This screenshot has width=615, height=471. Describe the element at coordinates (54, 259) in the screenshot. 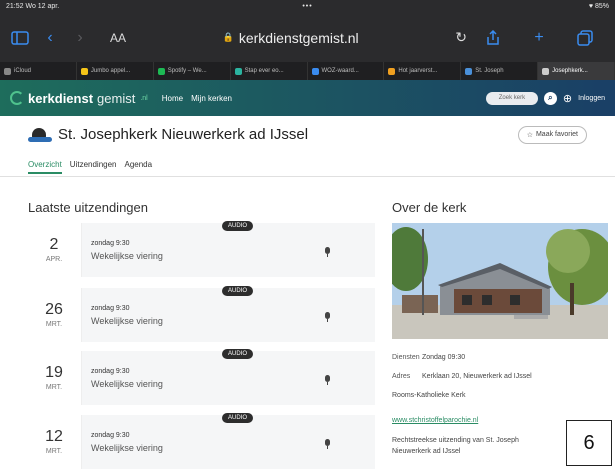

I see `broadcast-month: APR.` at that location.